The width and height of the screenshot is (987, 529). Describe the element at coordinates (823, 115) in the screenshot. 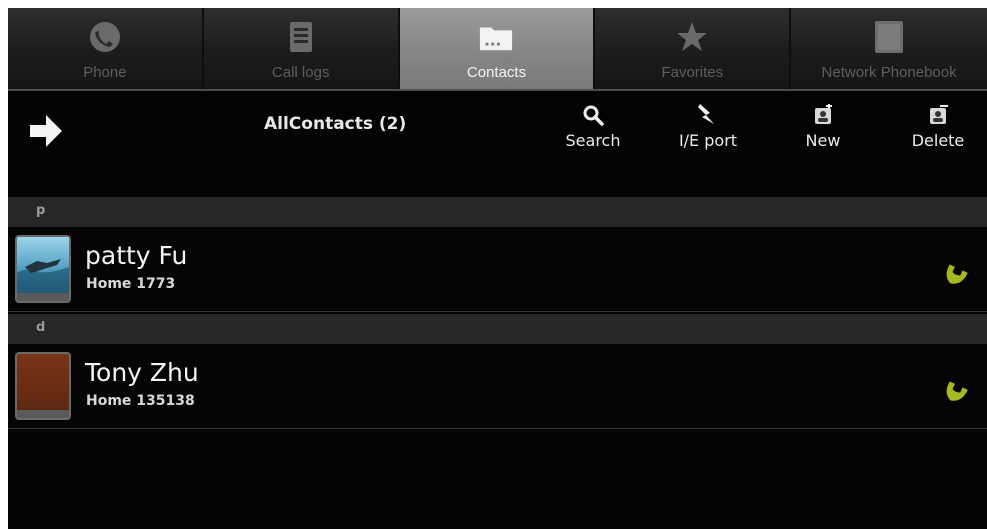

I see `new-contact-icon` at that location.